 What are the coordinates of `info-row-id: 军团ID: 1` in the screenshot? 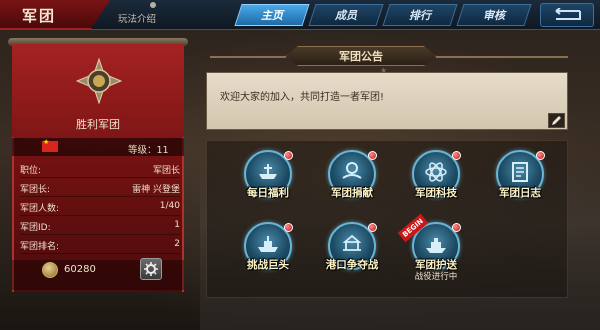 It's located at (100, 226).